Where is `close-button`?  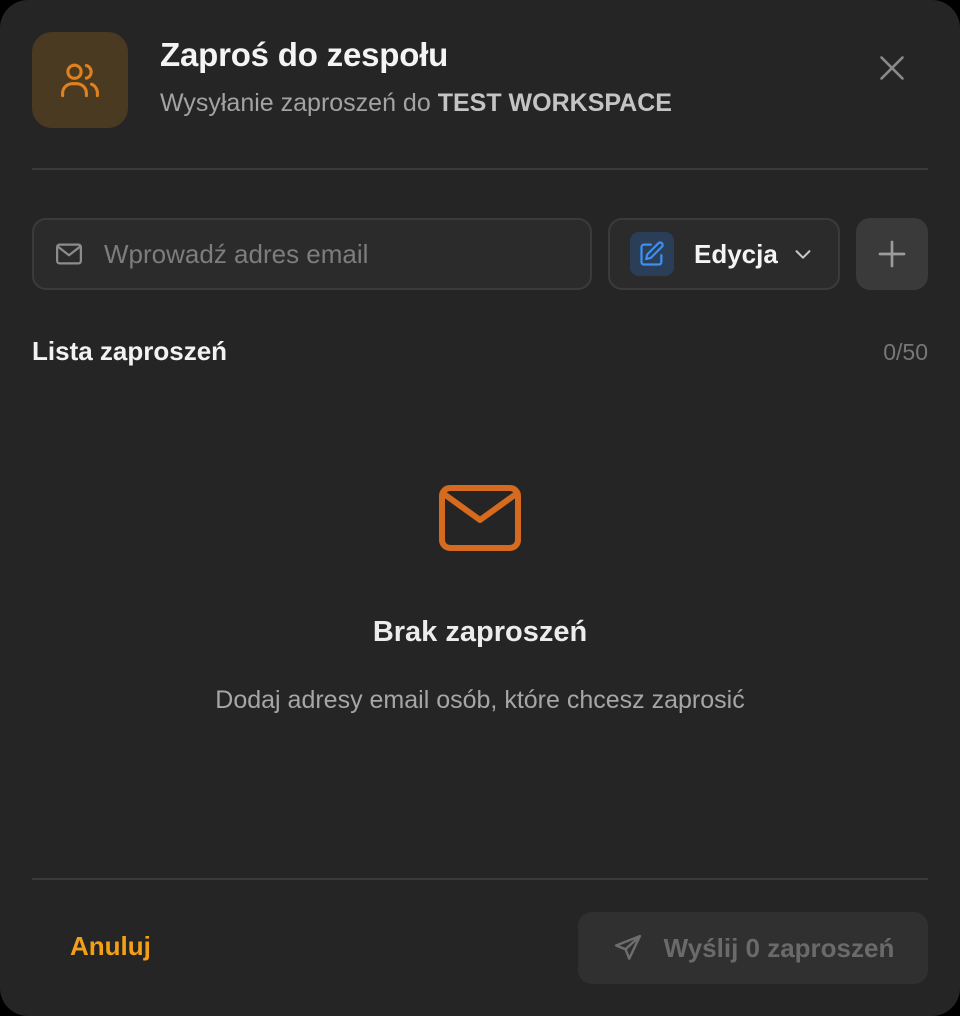
close-button is located at coordinates (892, 68).